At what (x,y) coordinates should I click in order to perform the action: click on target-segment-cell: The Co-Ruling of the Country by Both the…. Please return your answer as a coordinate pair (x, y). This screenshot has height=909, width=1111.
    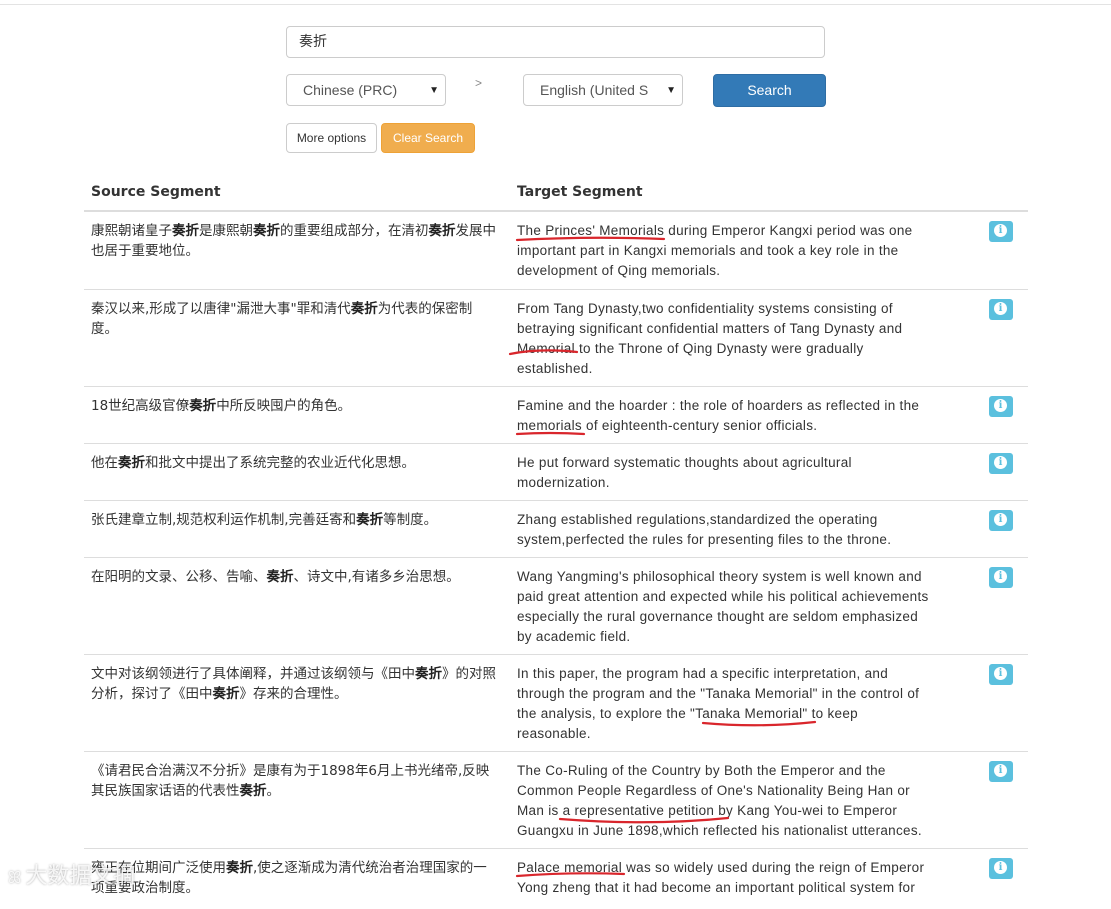
    Looking at the image, I should click on (719, 800).